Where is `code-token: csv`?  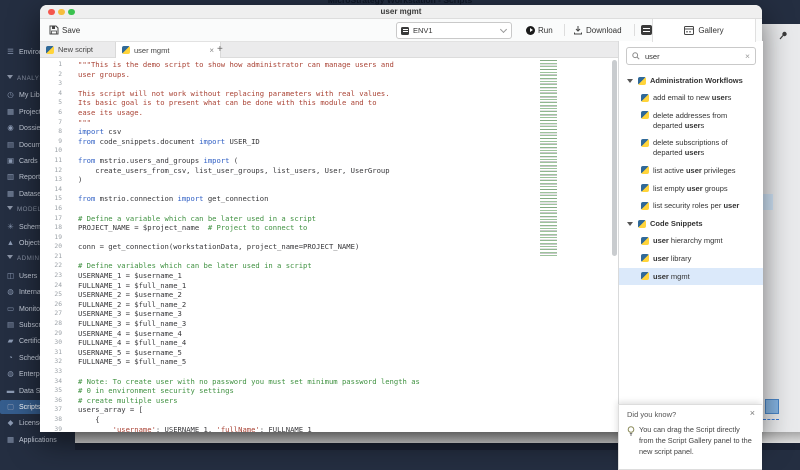
code-token: csv is located at coordinates (112, 132).